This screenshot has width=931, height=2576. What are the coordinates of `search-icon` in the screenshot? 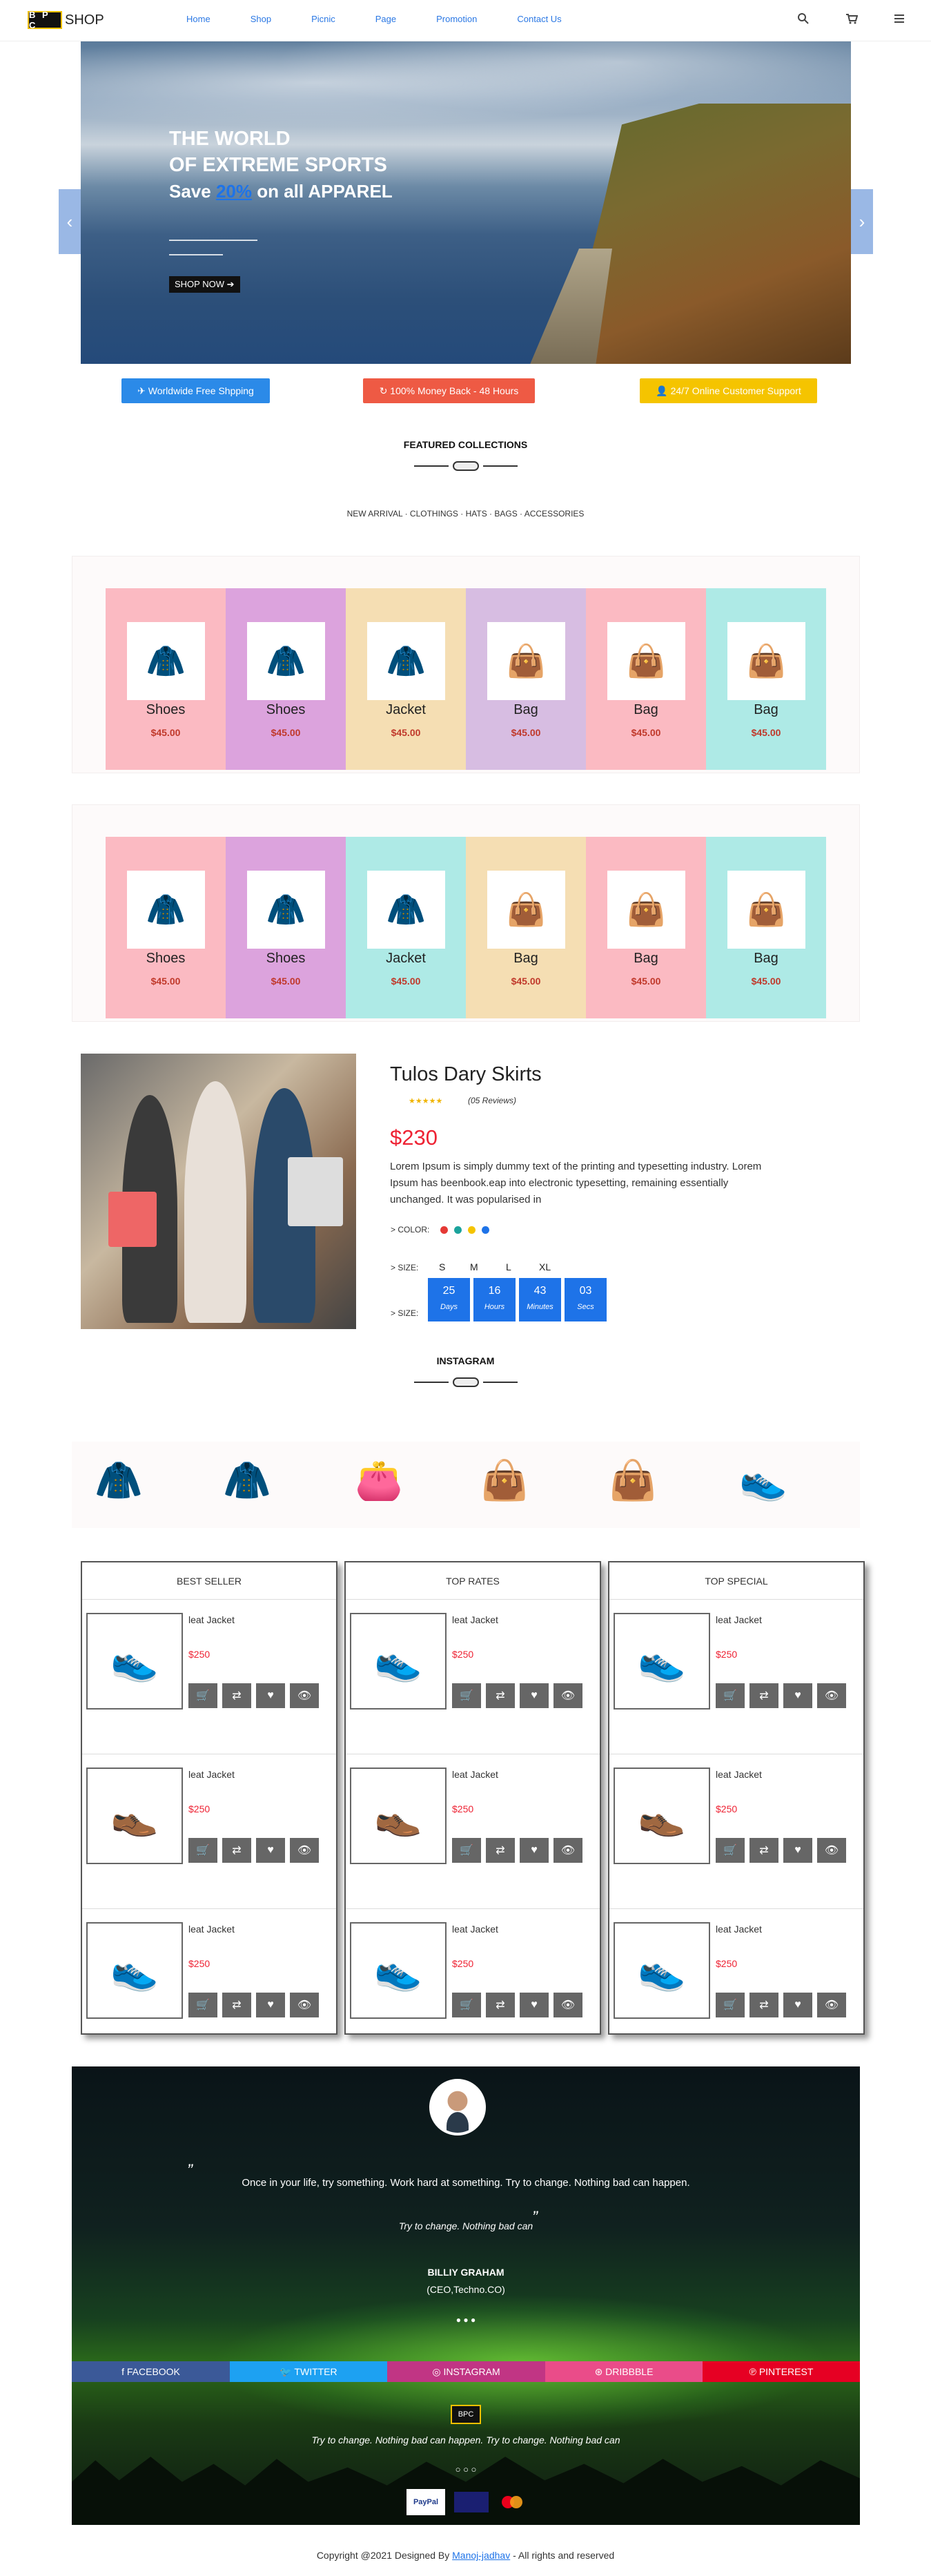 It's located at (803, 21).